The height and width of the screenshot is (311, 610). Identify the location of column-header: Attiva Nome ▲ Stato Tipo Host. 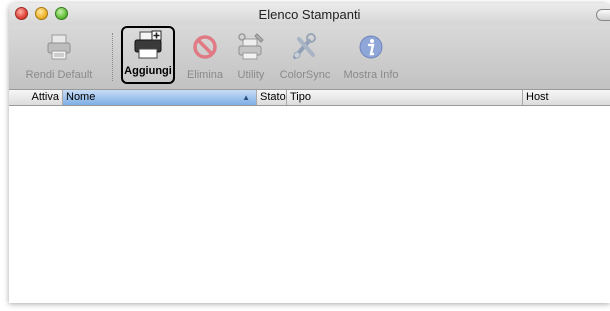
(309, 97).